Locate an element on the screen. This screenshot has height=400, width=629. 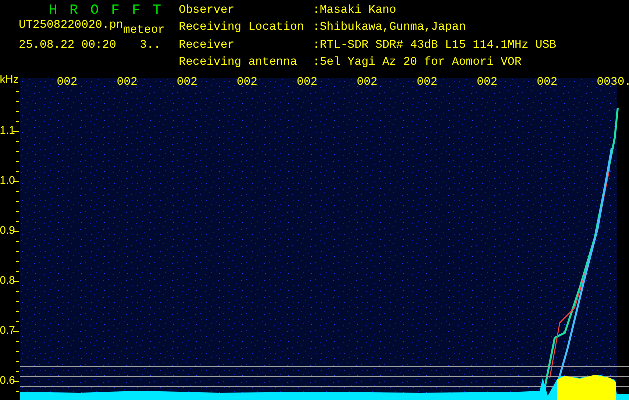
info-label: Observer is located at coordinates (207, 12).